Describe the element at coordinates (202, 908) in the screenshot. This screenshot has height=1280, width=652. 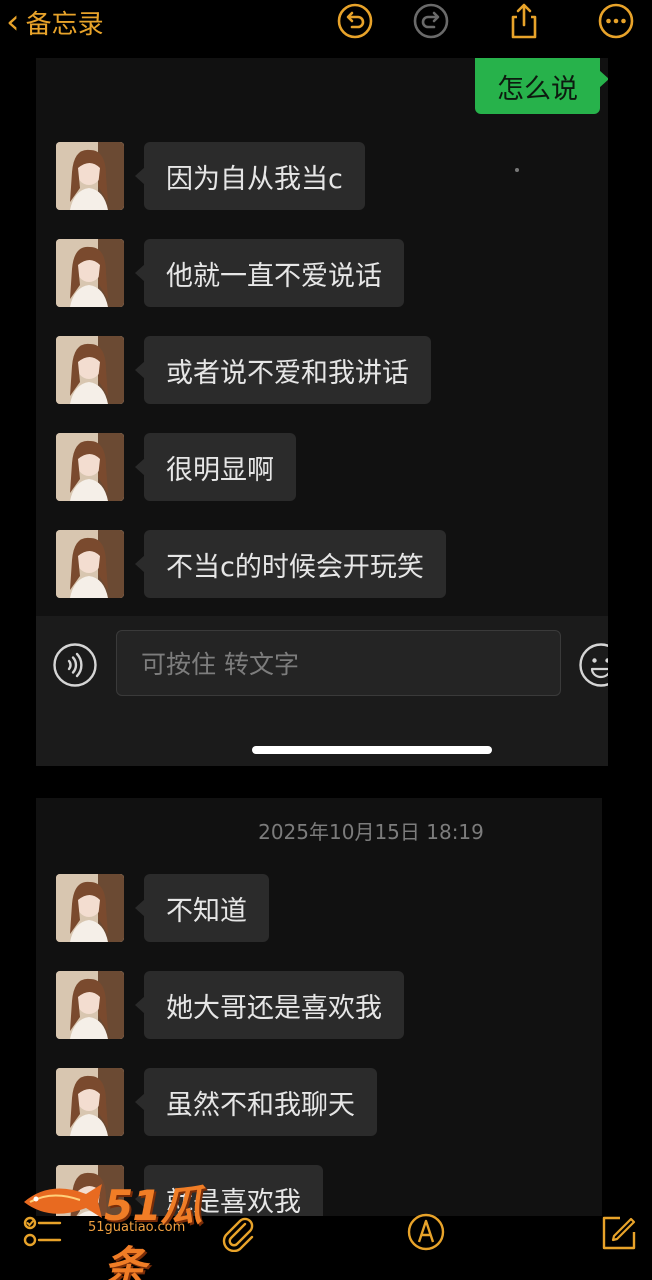
I see `message-bubble: 不知道` at that location.